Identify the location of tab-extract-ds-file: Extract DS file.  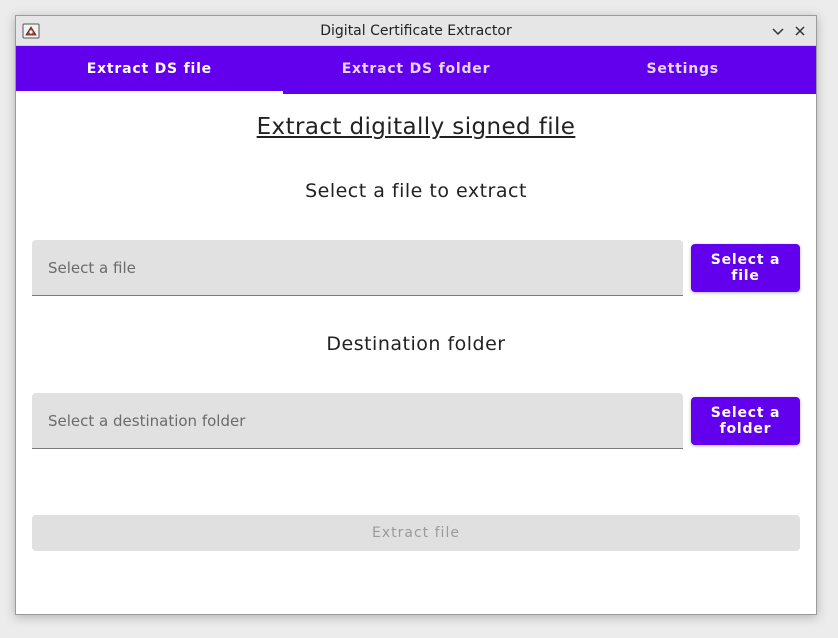
(149, 70).